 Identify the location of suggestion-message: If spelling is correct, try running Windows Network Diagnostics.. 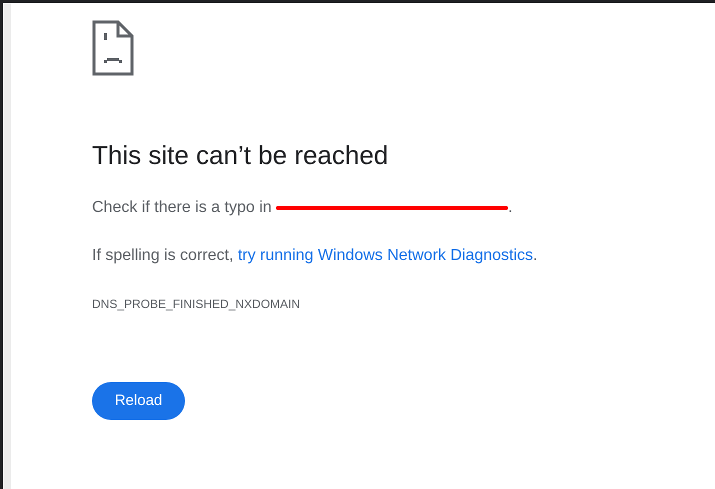
(315, 256).